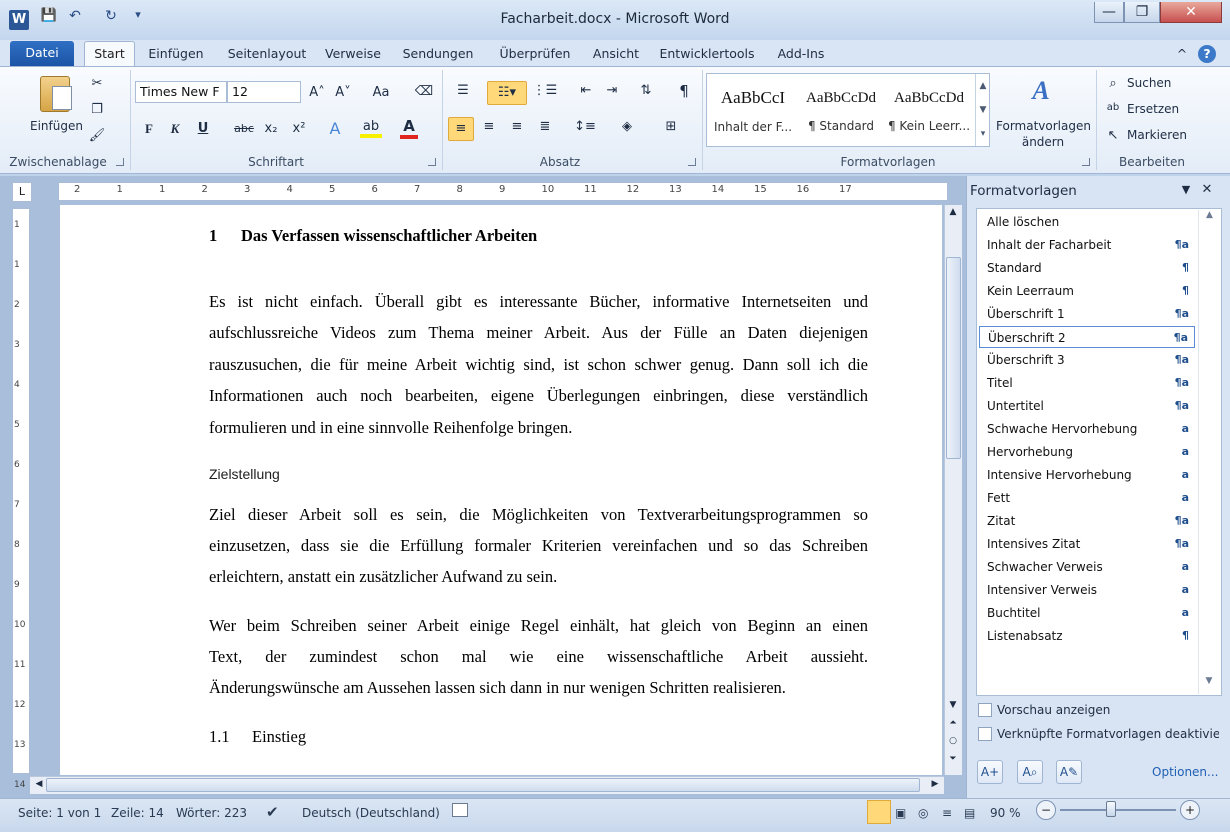 The width and height of the screenshot is (1230, 832). I want to click on outline-view-icon: ≡, so click(947, 813).